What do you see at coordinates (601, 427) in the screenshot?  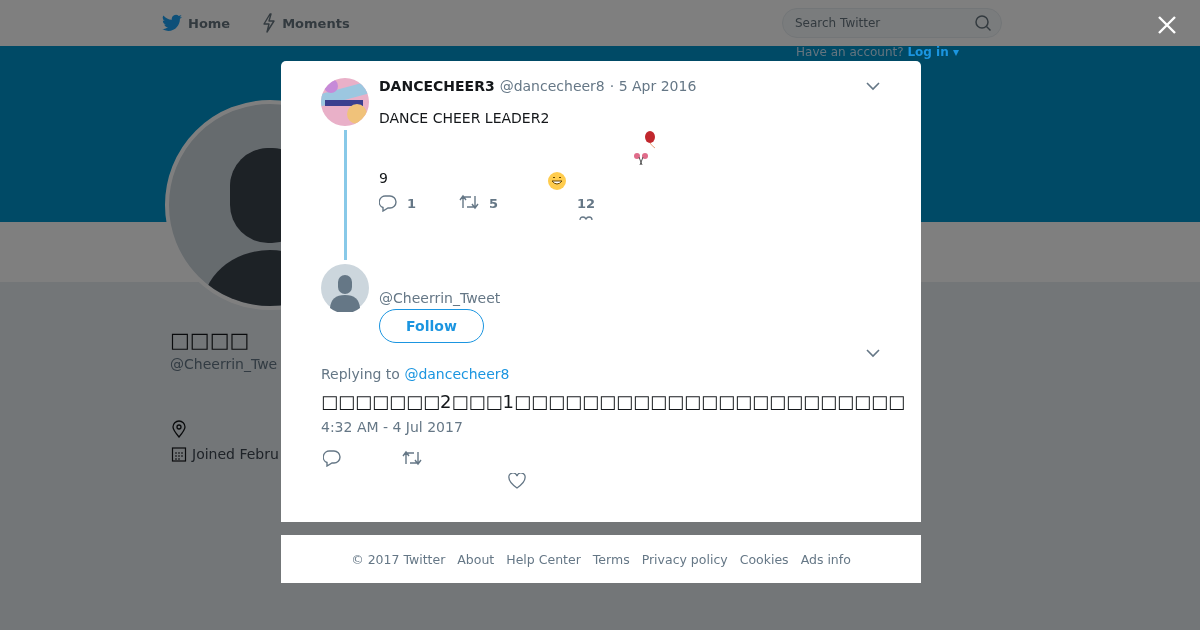 I see `tweet-timestamp: 4:32 AM - 4 Jul 2017` at bounding box center [601, 427].